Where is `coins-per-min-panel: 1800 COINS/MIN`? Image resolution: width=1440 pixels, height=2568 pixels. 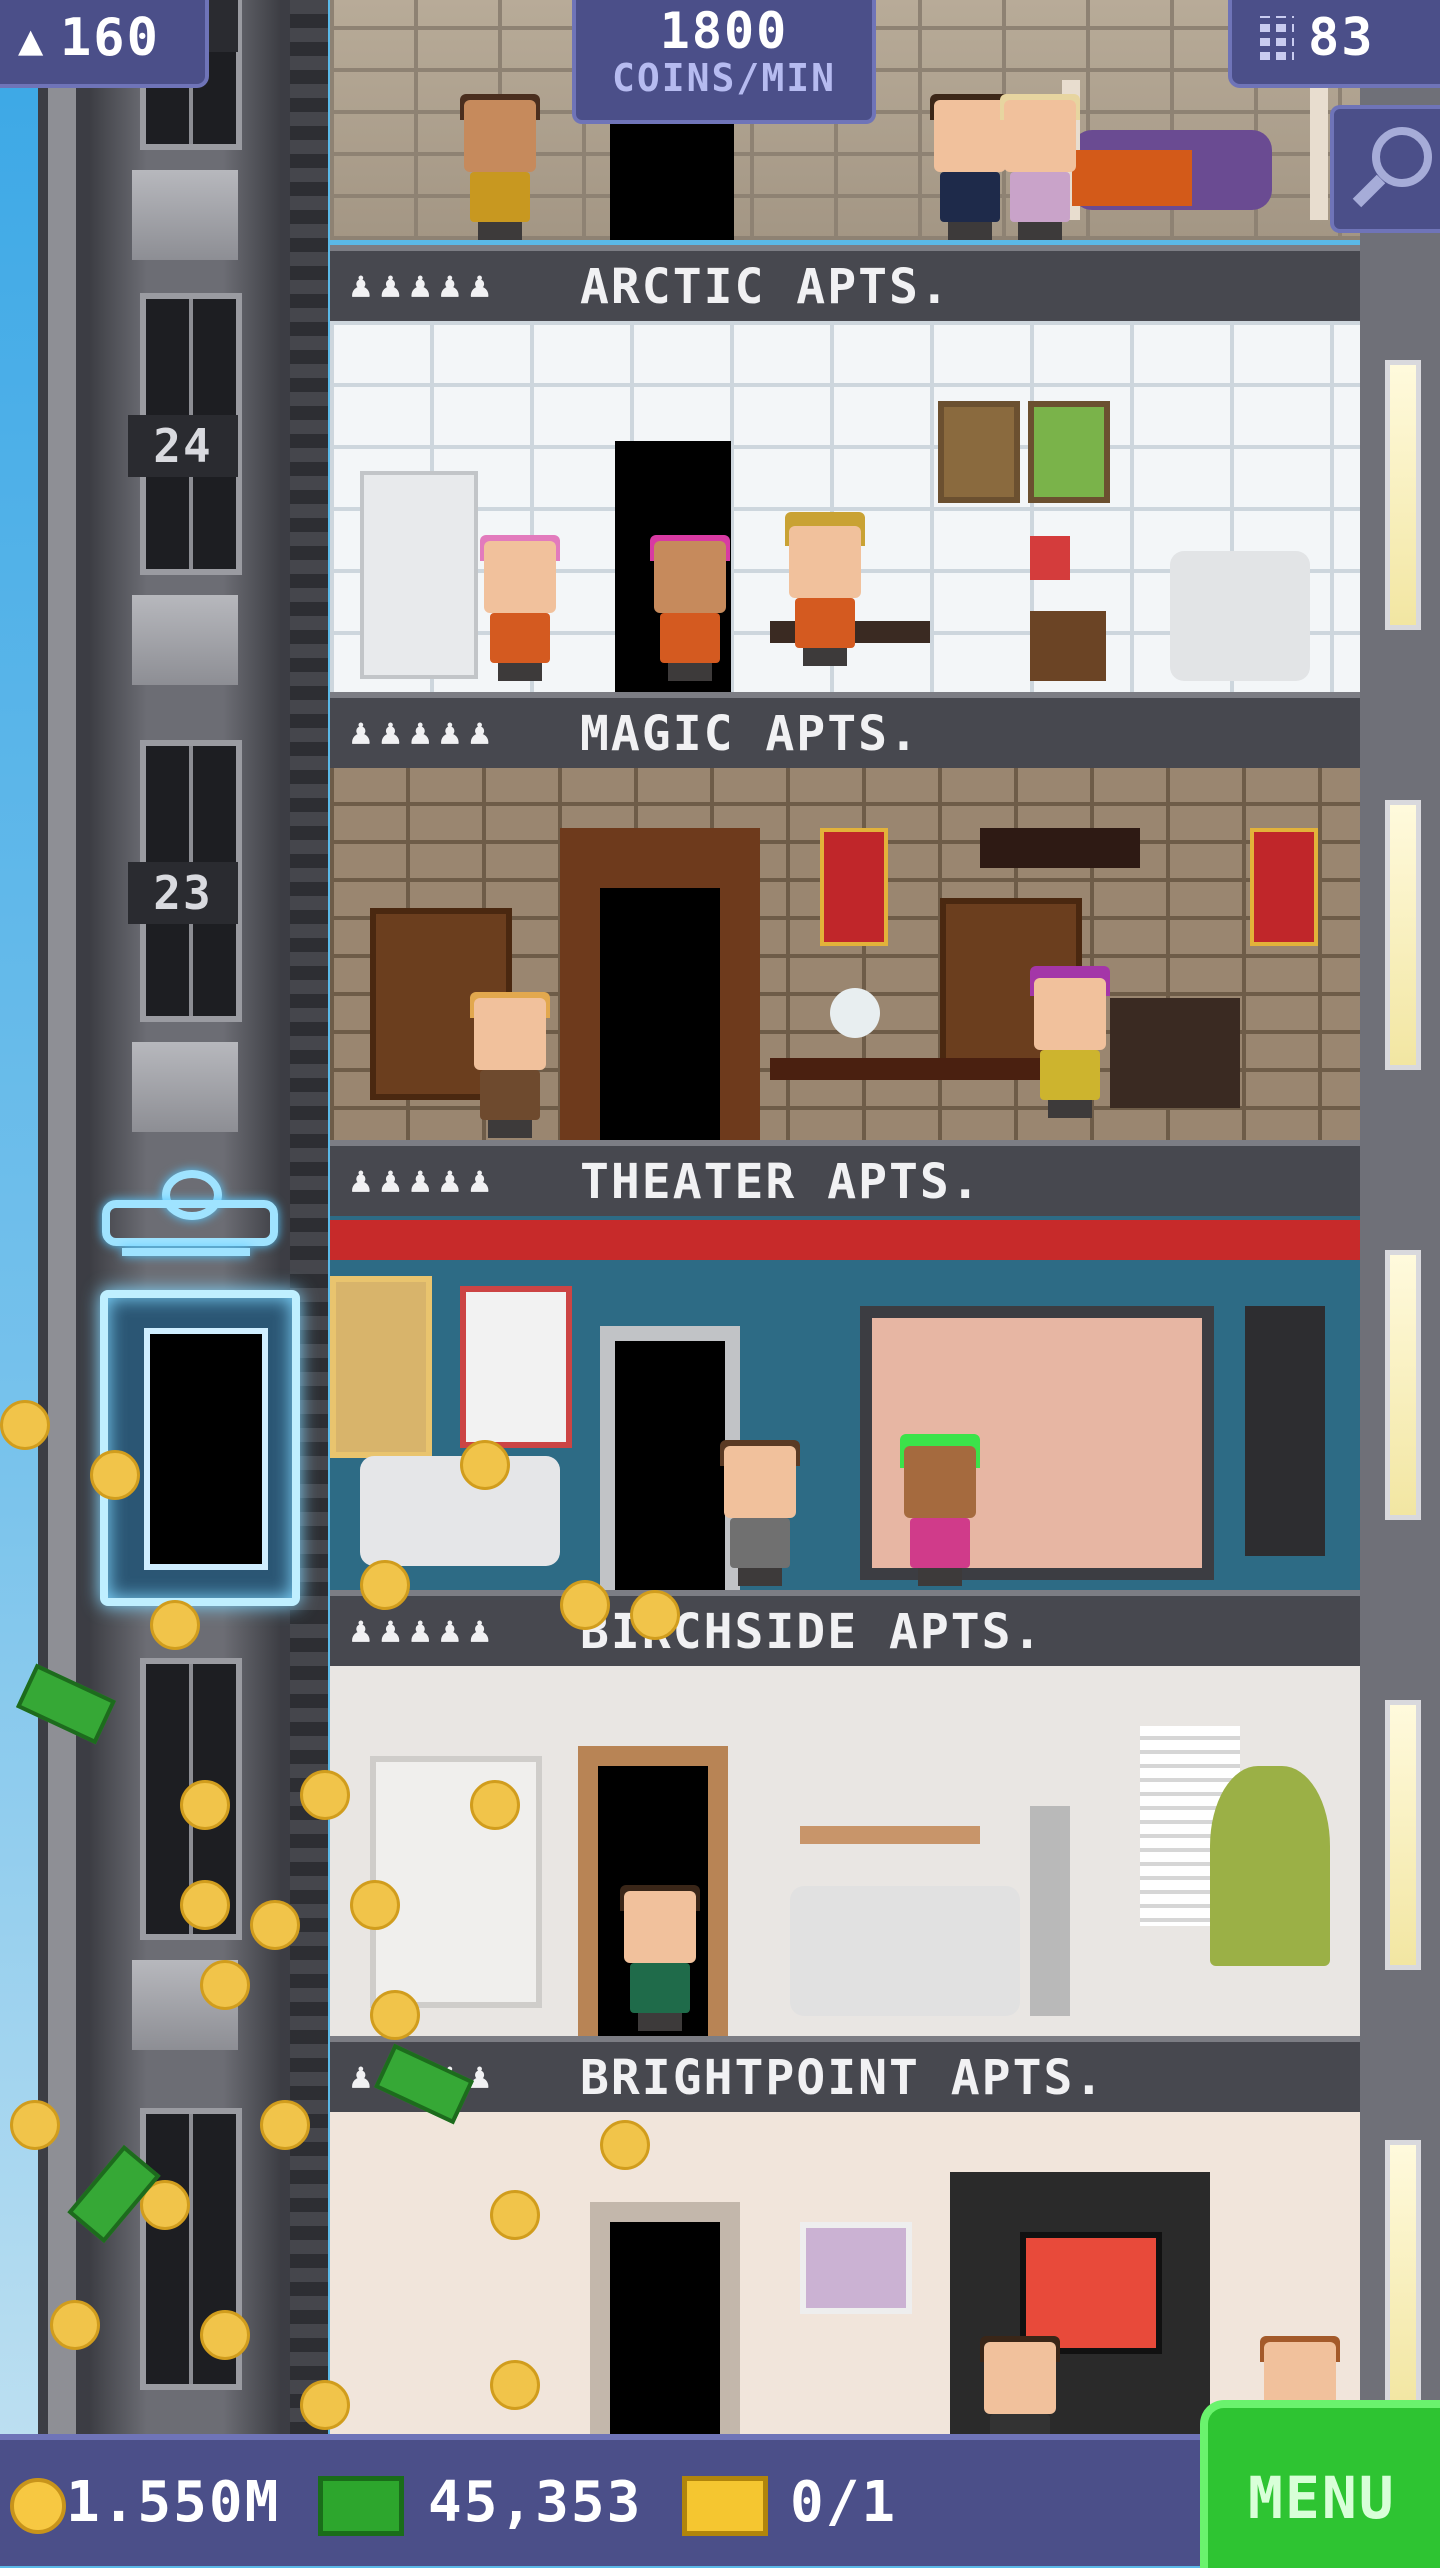 coins-per-min-panel: 1800 COINS/MIN is located at coordinates (724, 62).